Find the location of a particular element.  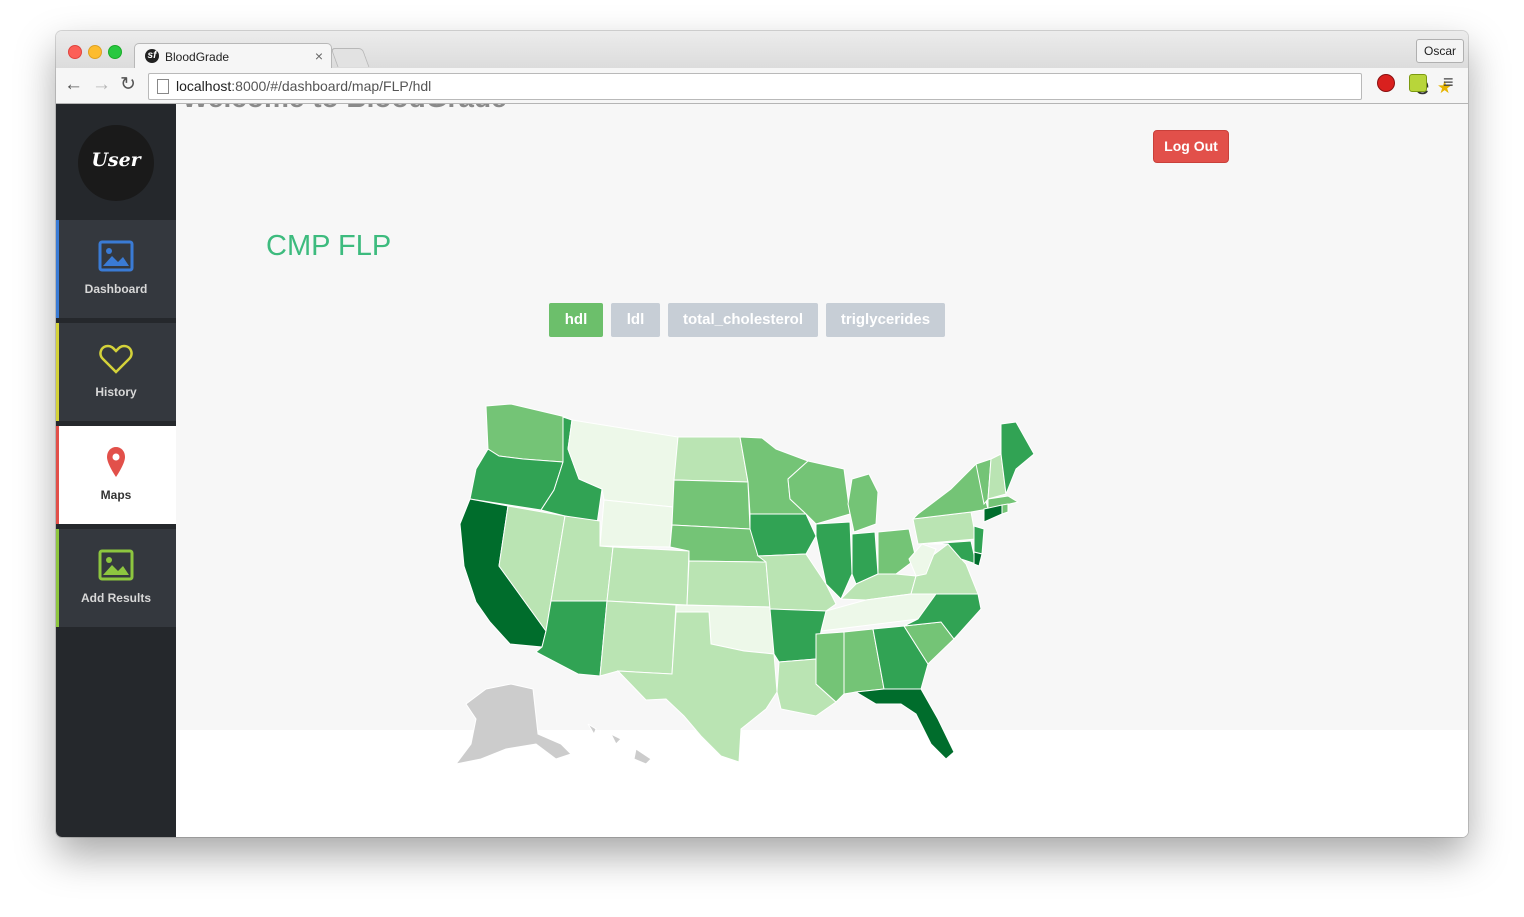

back-icon: ← is located at coordinates (73, 85).